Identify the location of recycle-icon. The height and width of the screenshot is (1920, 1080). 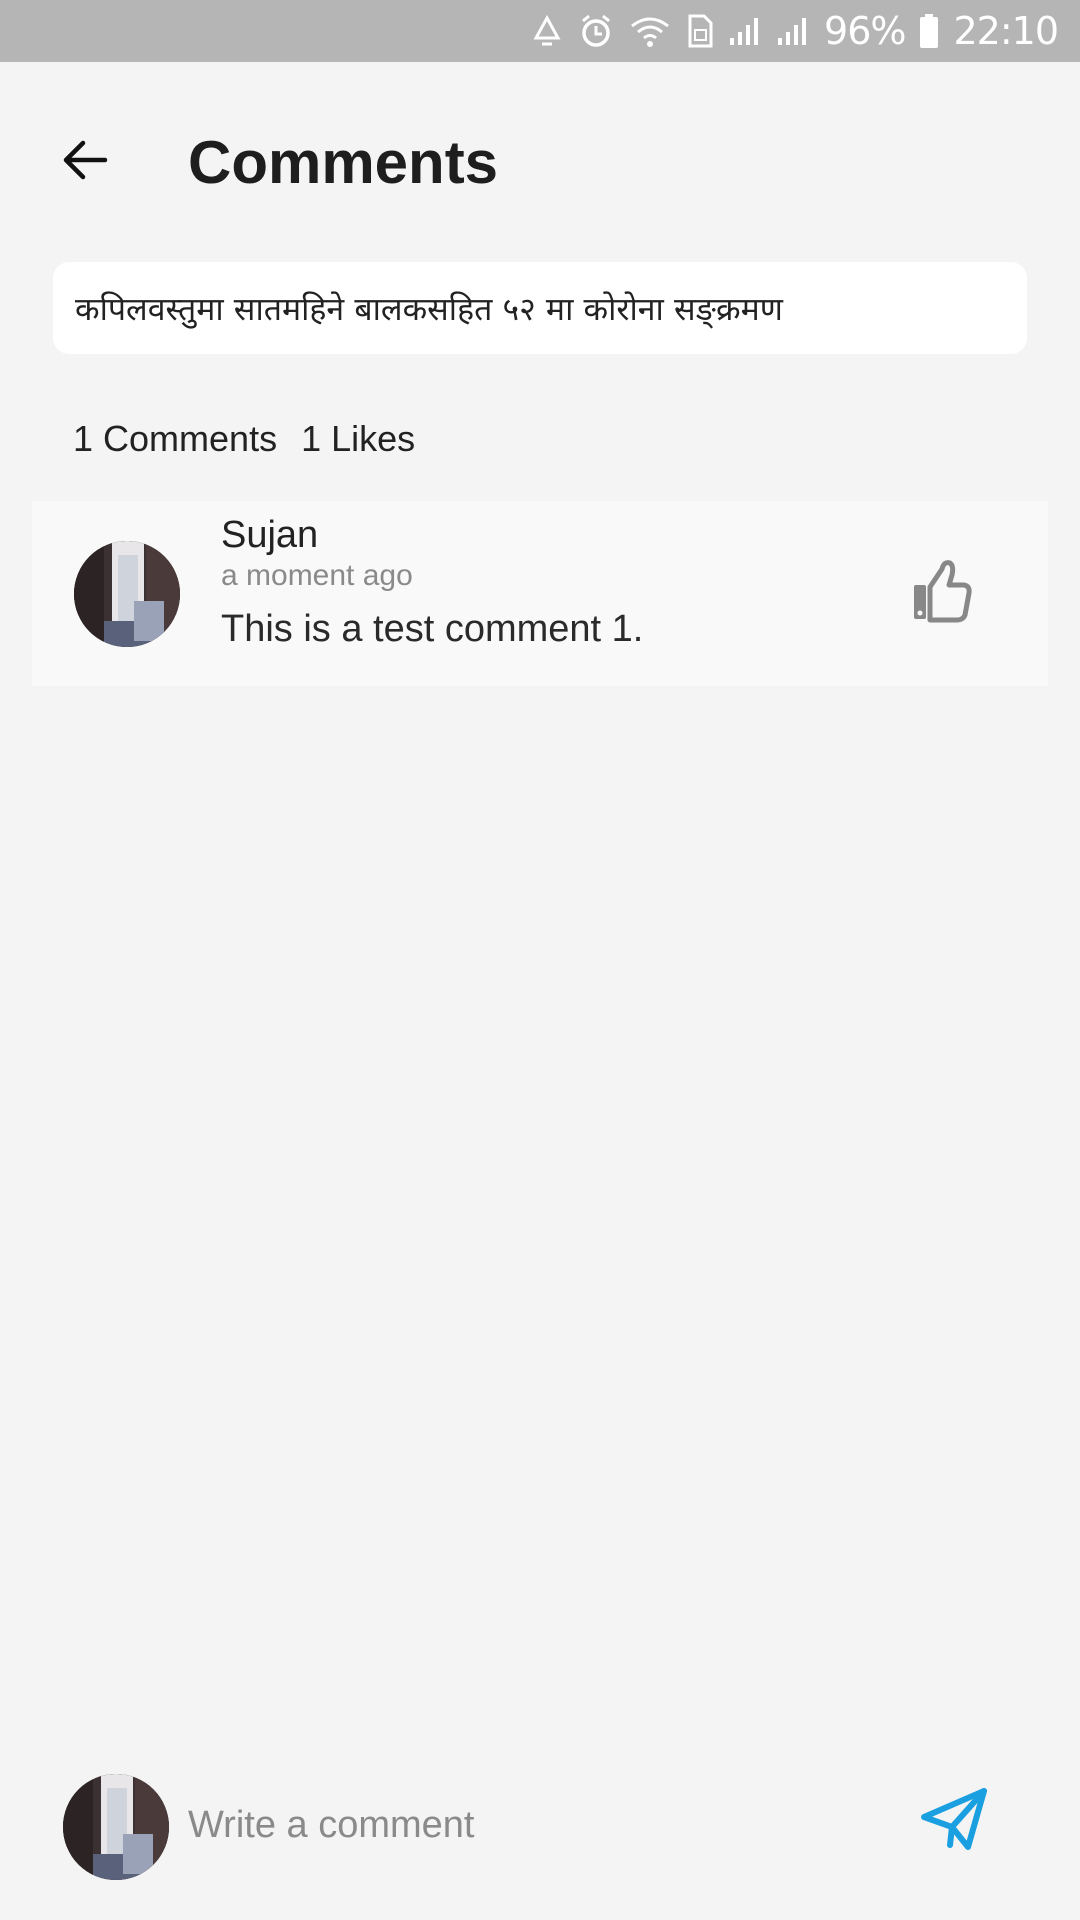
(547, 31).